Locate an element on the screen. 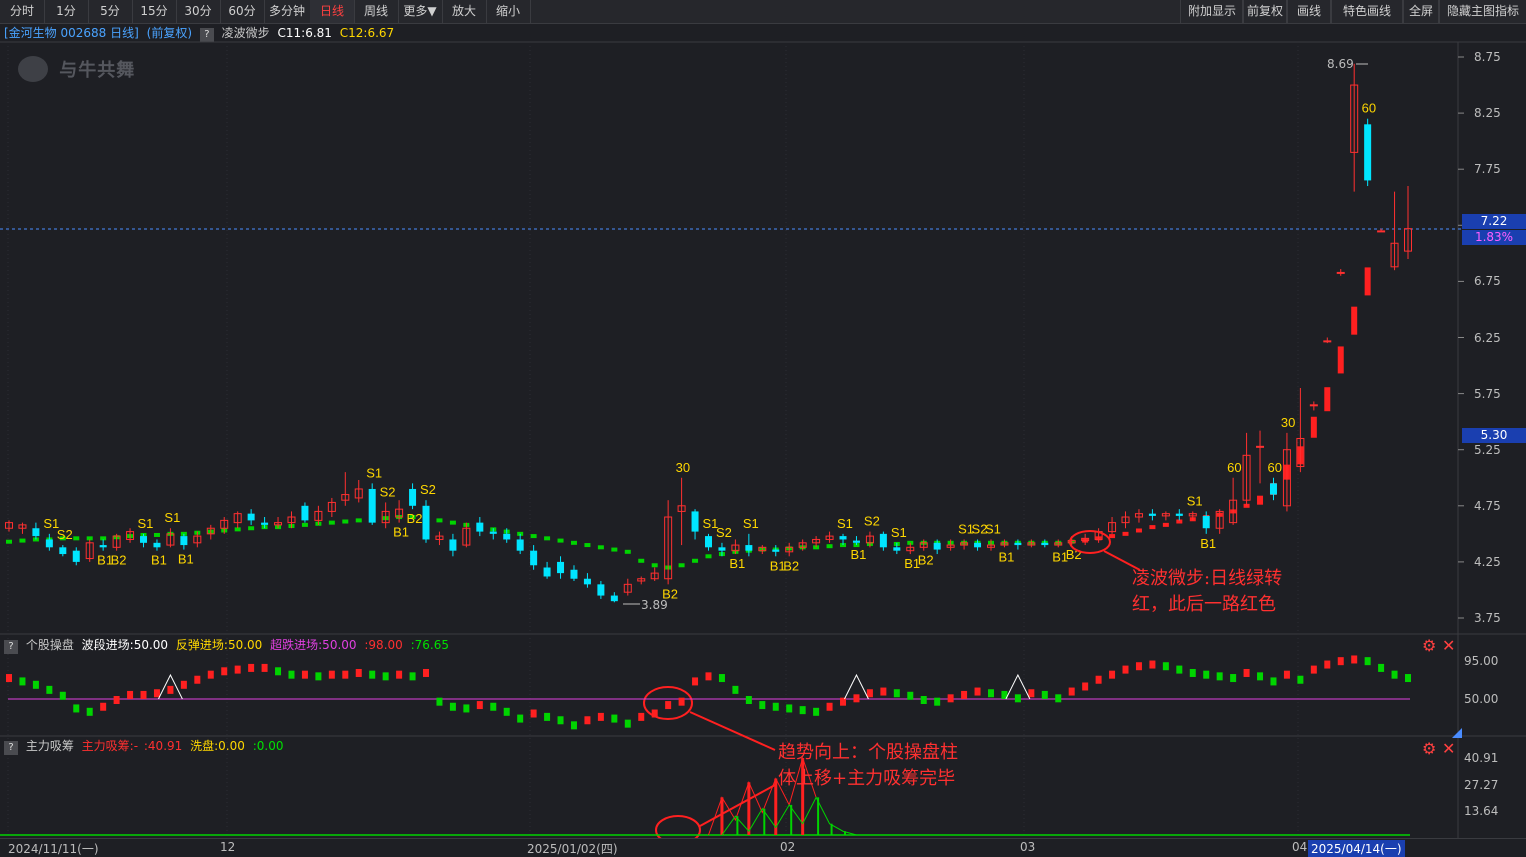 This screenshot has height=857, width=1526. pane3-help-icon: ? is located at coordinates (11, 748).